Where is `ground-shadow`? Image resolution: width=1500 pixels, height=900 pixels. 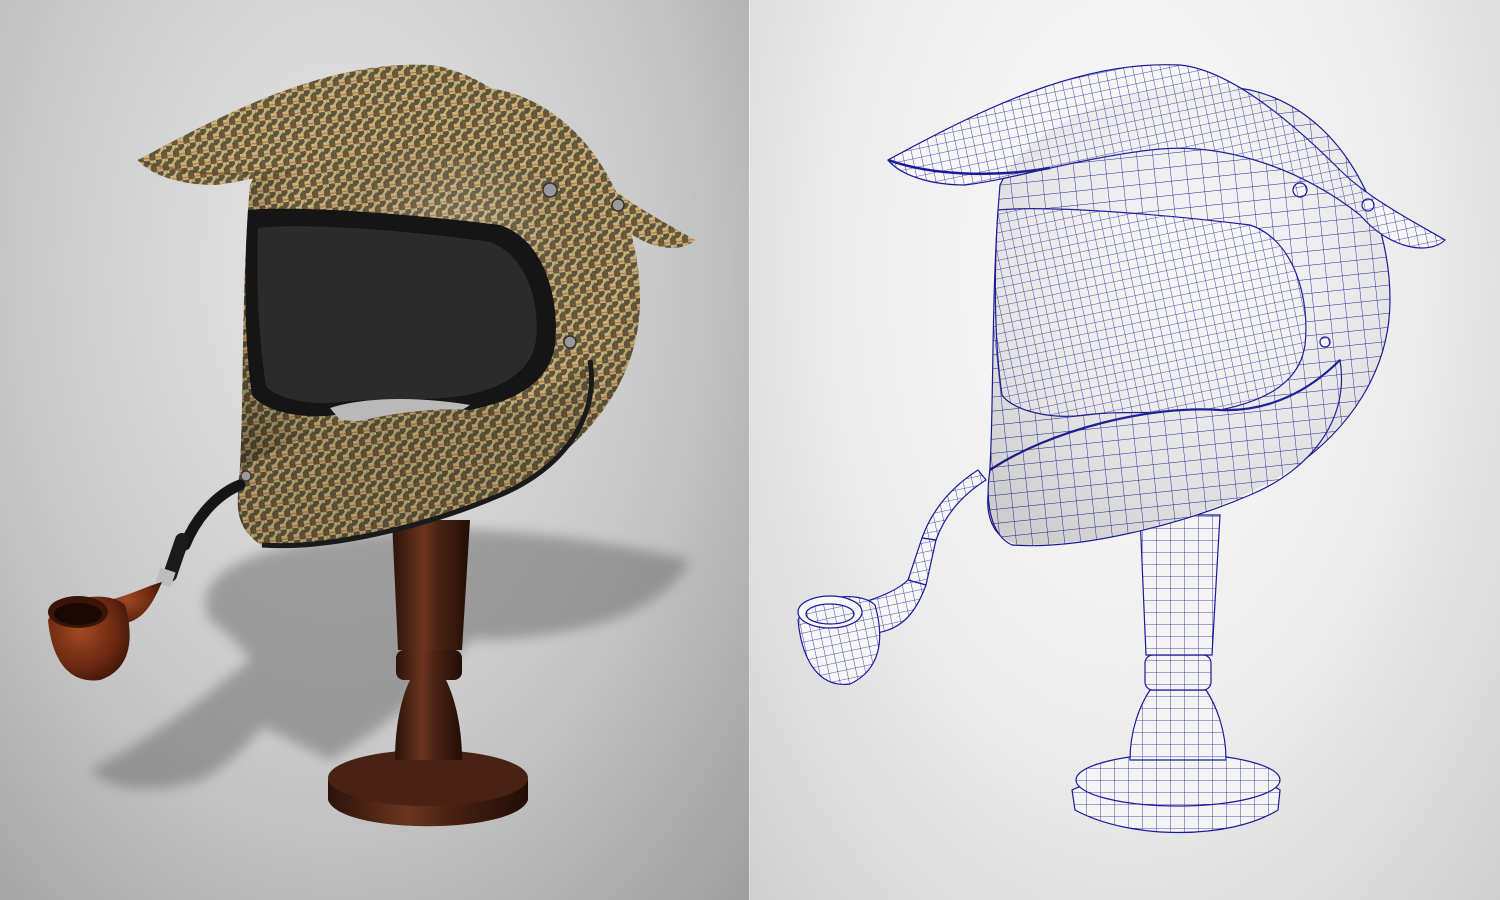
ground-shadow is located at coordinates (390, 659).